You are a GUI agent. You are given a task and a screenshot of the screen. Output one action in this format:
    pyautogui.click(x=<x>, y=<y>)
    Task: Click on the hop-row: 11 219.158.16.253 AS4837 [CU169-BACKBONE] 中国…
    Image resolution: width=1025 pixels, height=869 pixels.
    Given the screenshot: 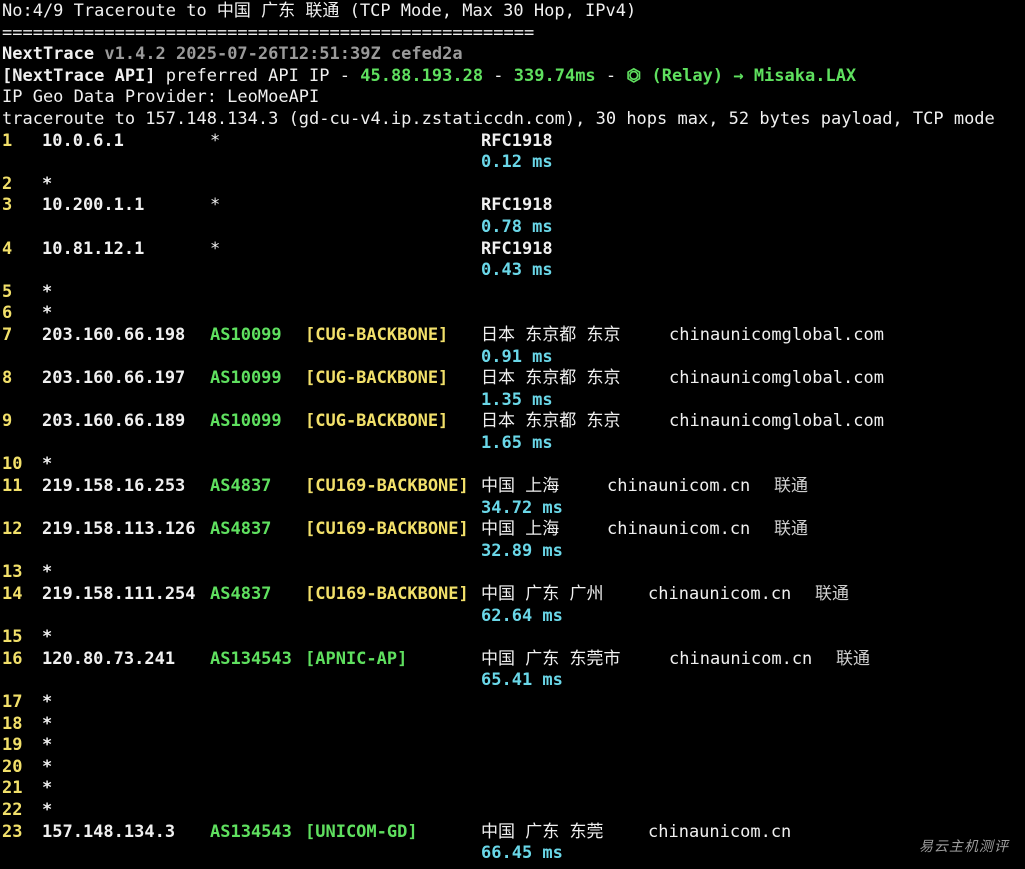 What is the action you would take?
    pyautogui.click(x=512, y=487)
    